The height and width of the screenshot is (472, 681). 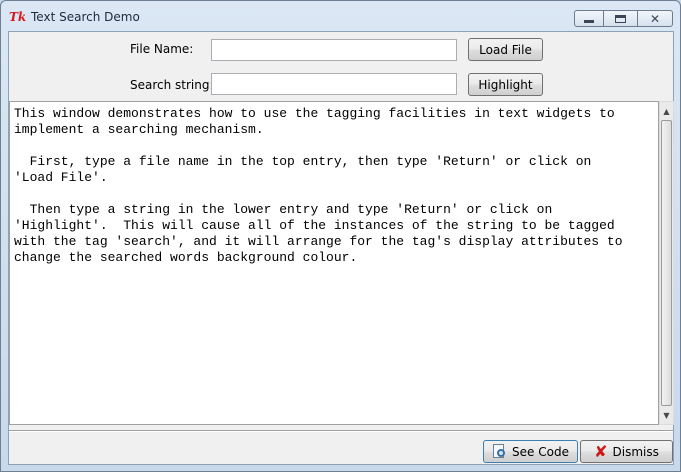 I want to click on highlight-label: Highlight, so click(x=505, y=84).